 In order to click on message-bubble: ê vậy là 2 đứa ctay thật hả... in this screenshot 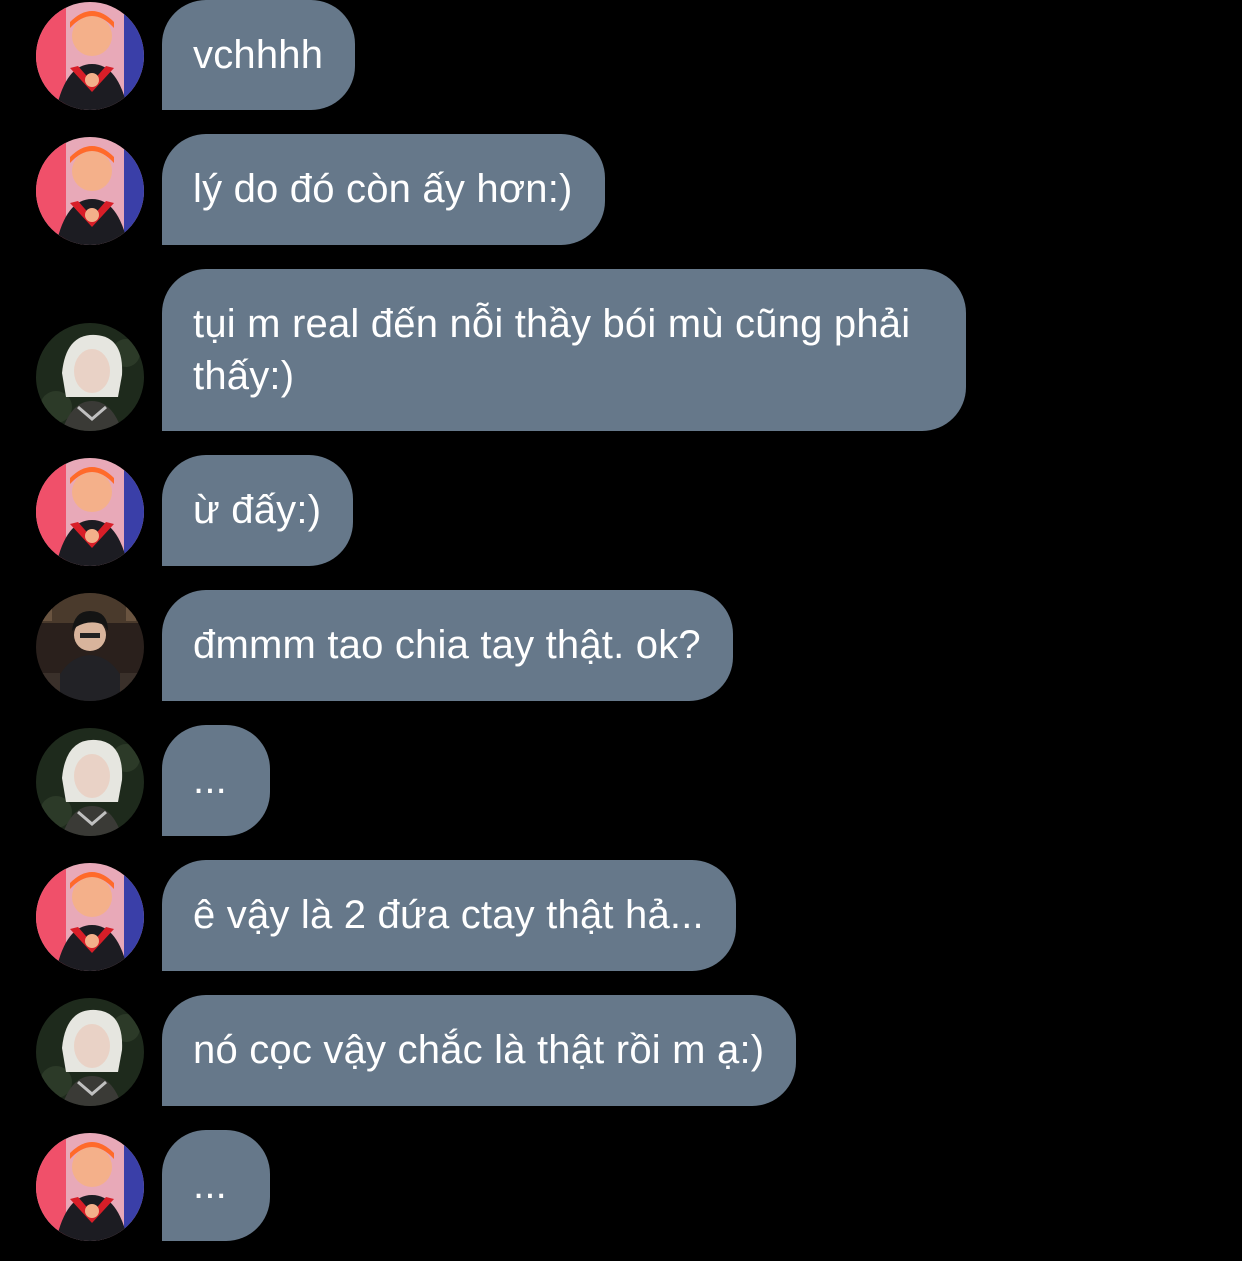, I will do `click(449, 915)`.